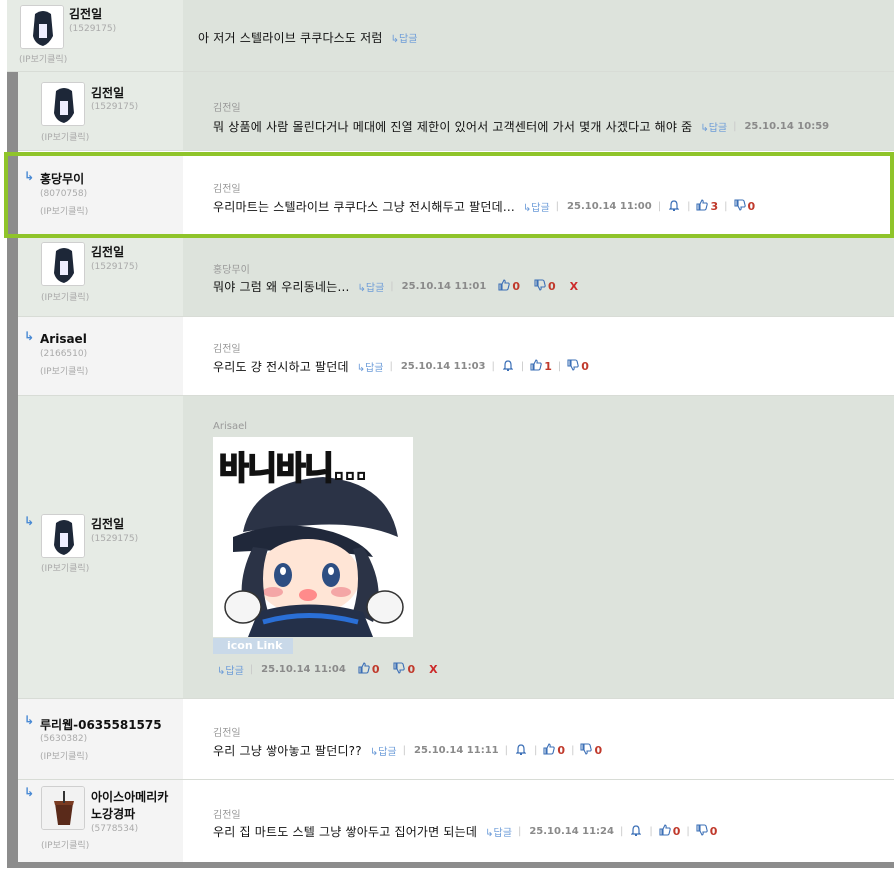 Image resolution: width=894 pixels, height=871 pixels. What do you see at coordinates (100, 547) in the screenshot?
I see `comment-author-panel: ↳ 김전일 (1529175) (IP보기클릭)` at bounding box center [100, 547].